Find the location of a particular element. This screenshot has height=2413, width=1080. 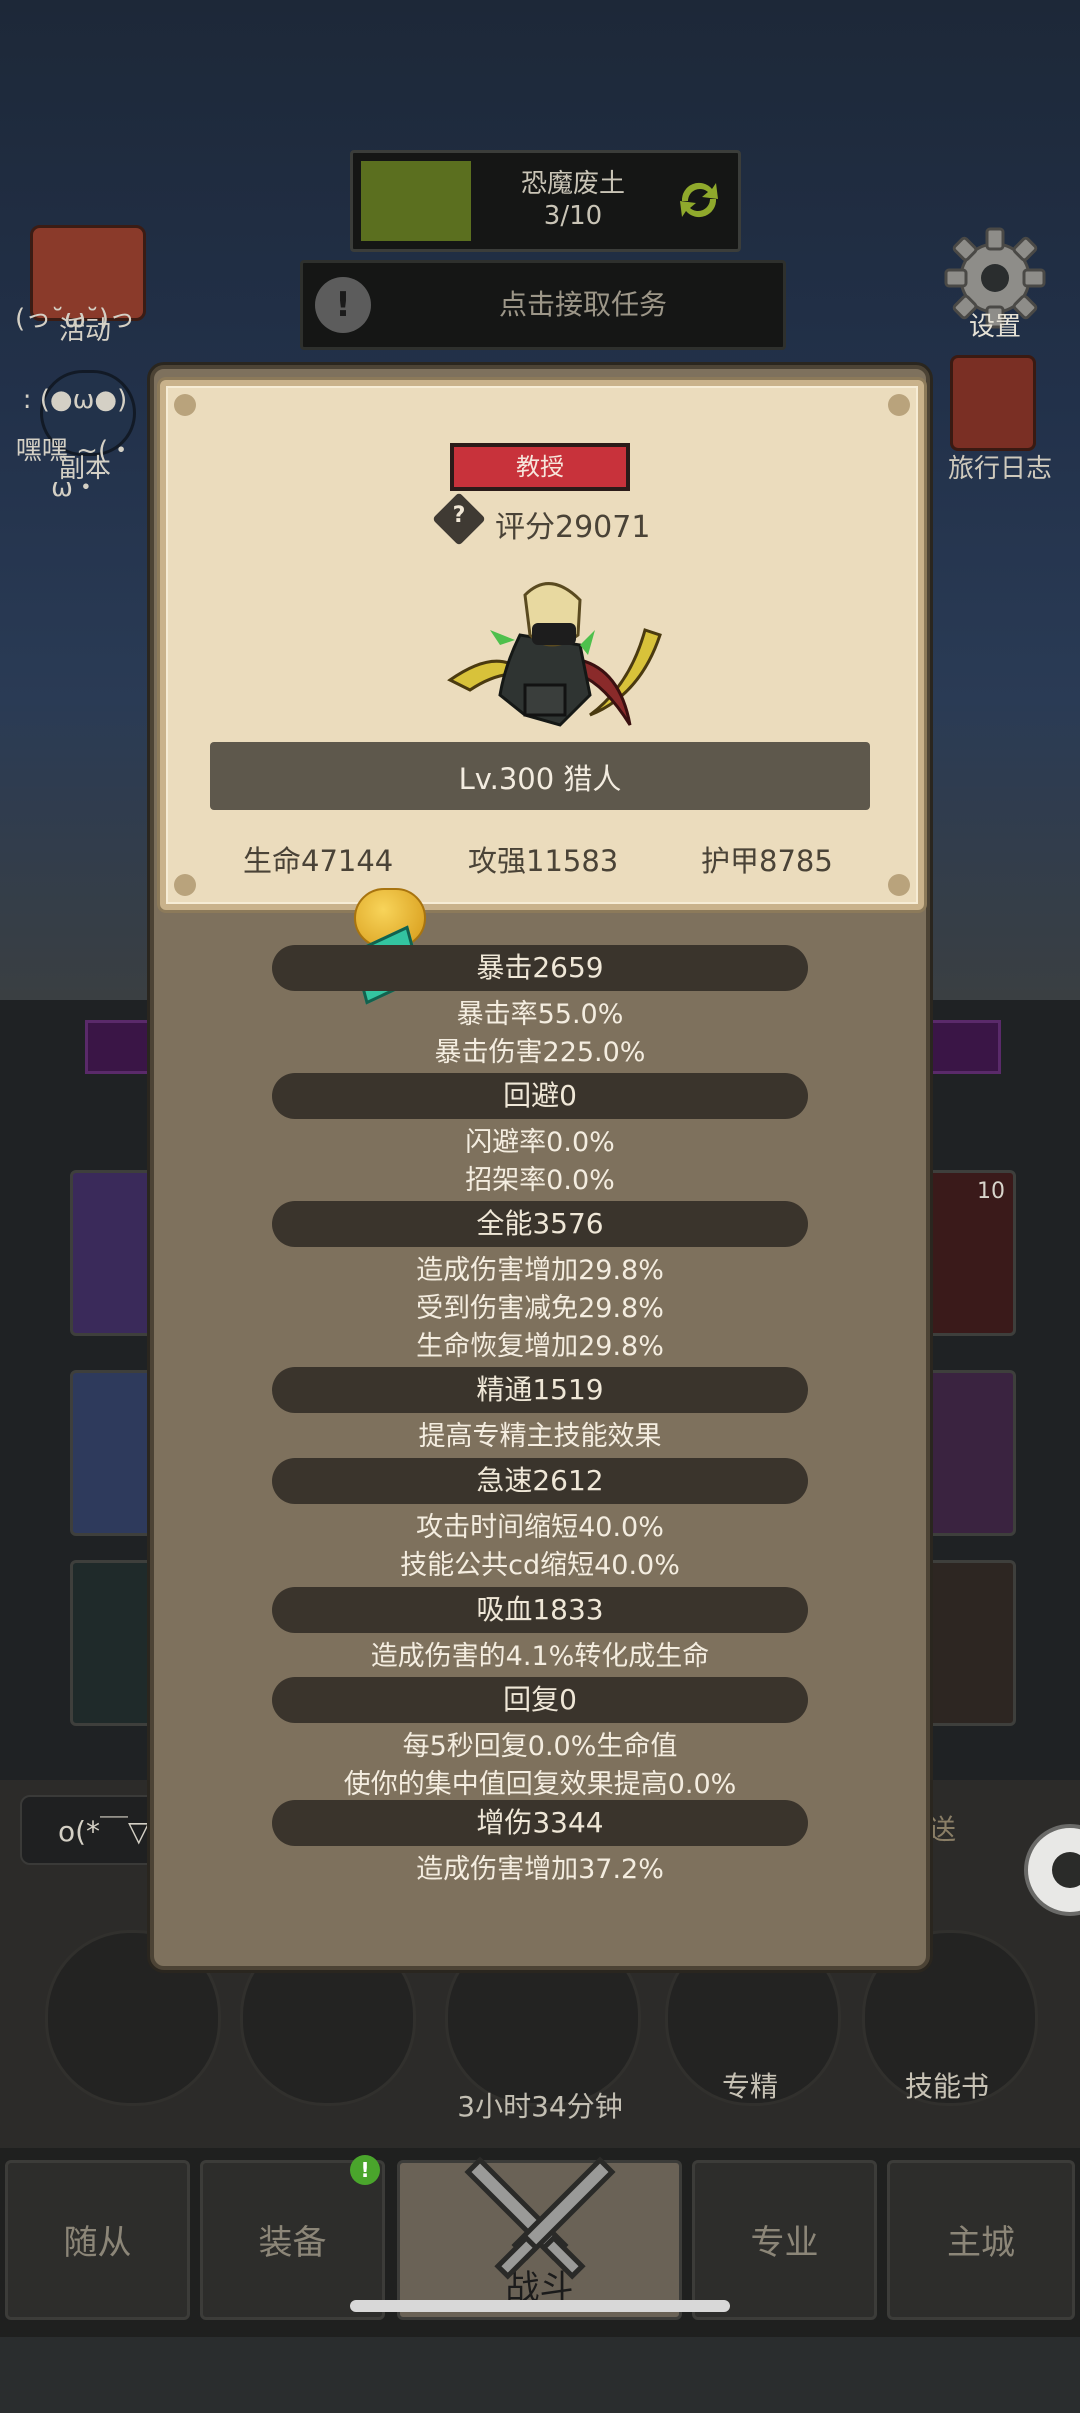

quest-progress-fill is located at coordinates (416, 201).